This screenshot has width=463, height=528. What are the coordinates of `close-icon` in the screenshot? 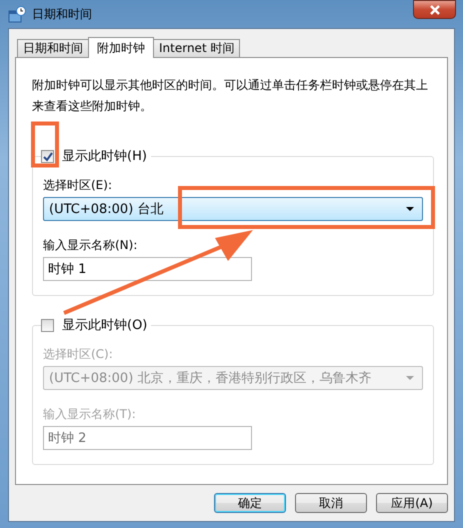 It's located at (434, 10).